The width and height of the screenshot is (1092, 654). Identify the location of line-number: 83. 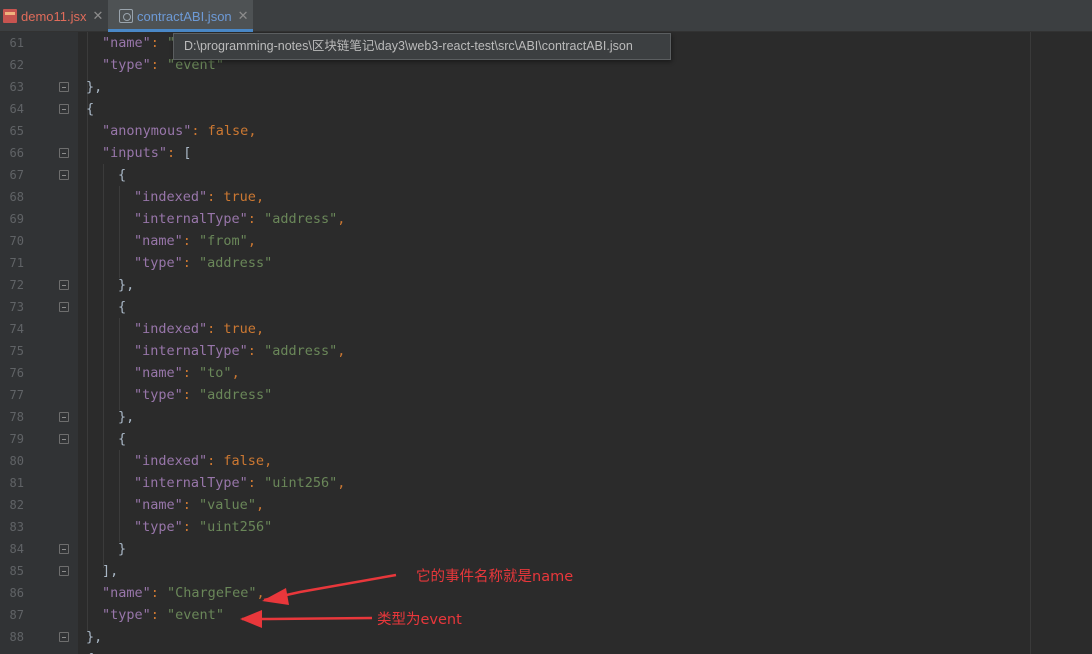
(16, 527).